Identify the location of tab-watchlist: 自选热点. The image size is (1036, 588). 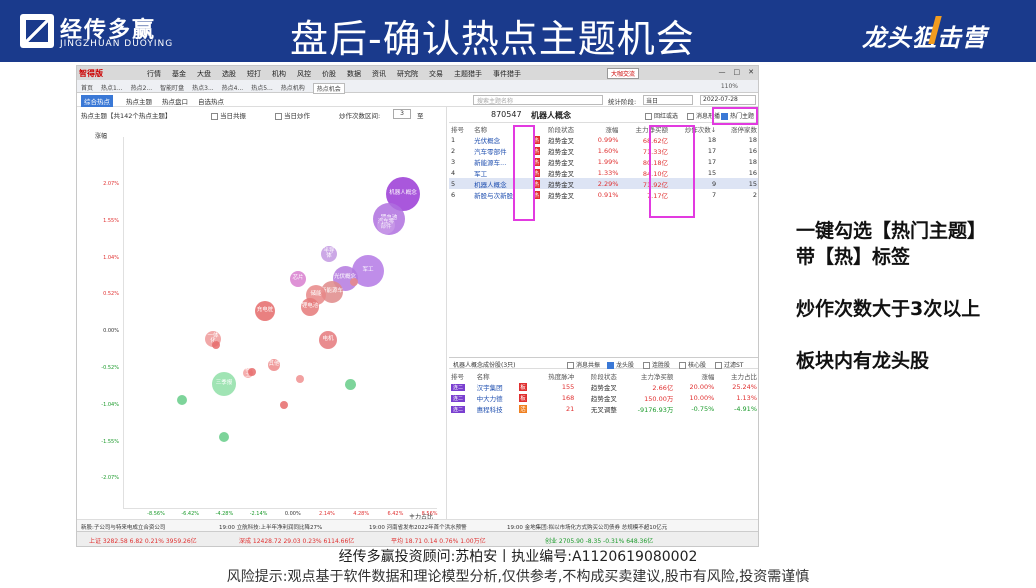
(211, 101).